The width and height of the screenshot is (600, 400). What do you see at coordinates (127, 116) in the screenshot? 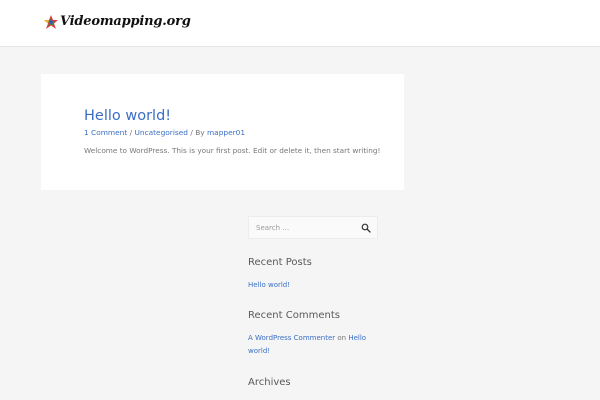
I see `post-title-link: Hello world!` at bounding box center [127, 116].